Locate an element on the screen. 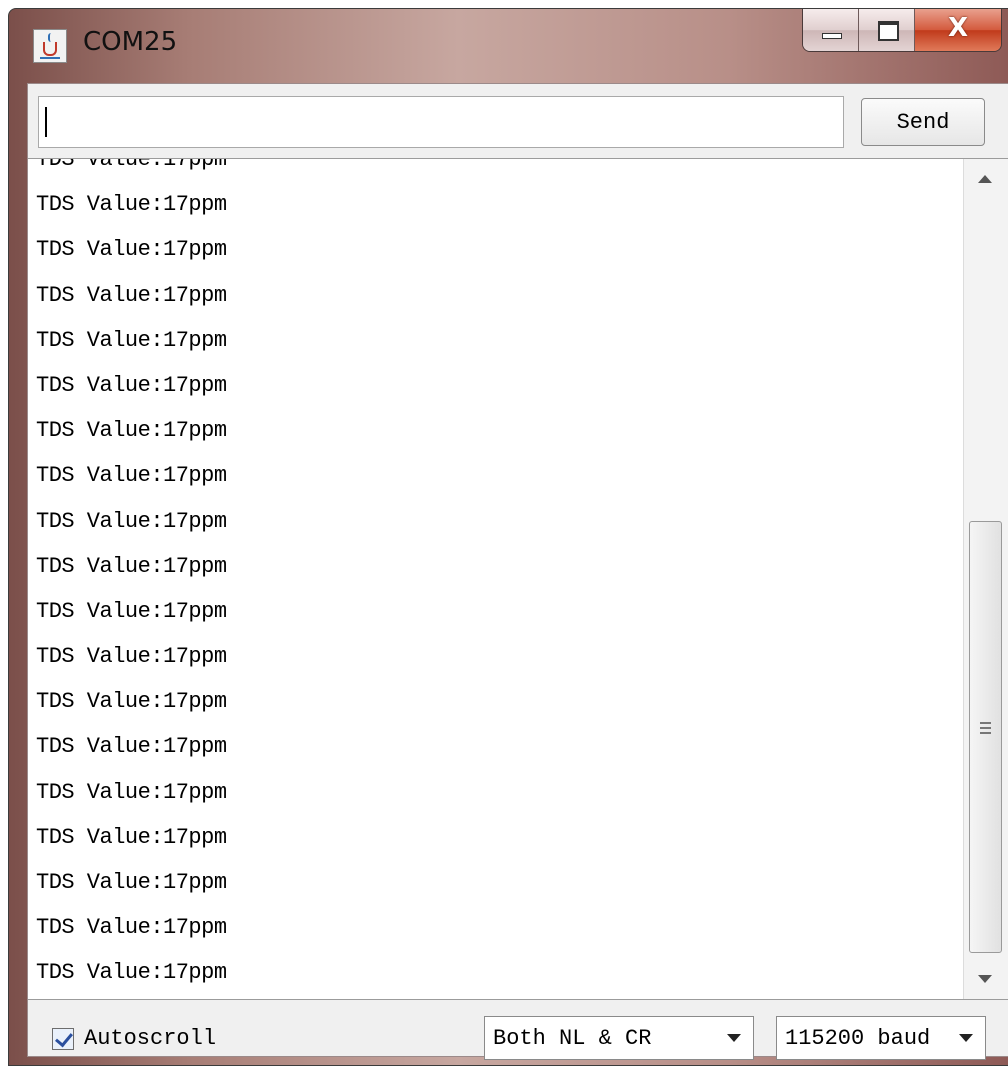 The height and width of the screenshot is (1073, 1008). scroll-up-icon is located at coordinates (985, 179).